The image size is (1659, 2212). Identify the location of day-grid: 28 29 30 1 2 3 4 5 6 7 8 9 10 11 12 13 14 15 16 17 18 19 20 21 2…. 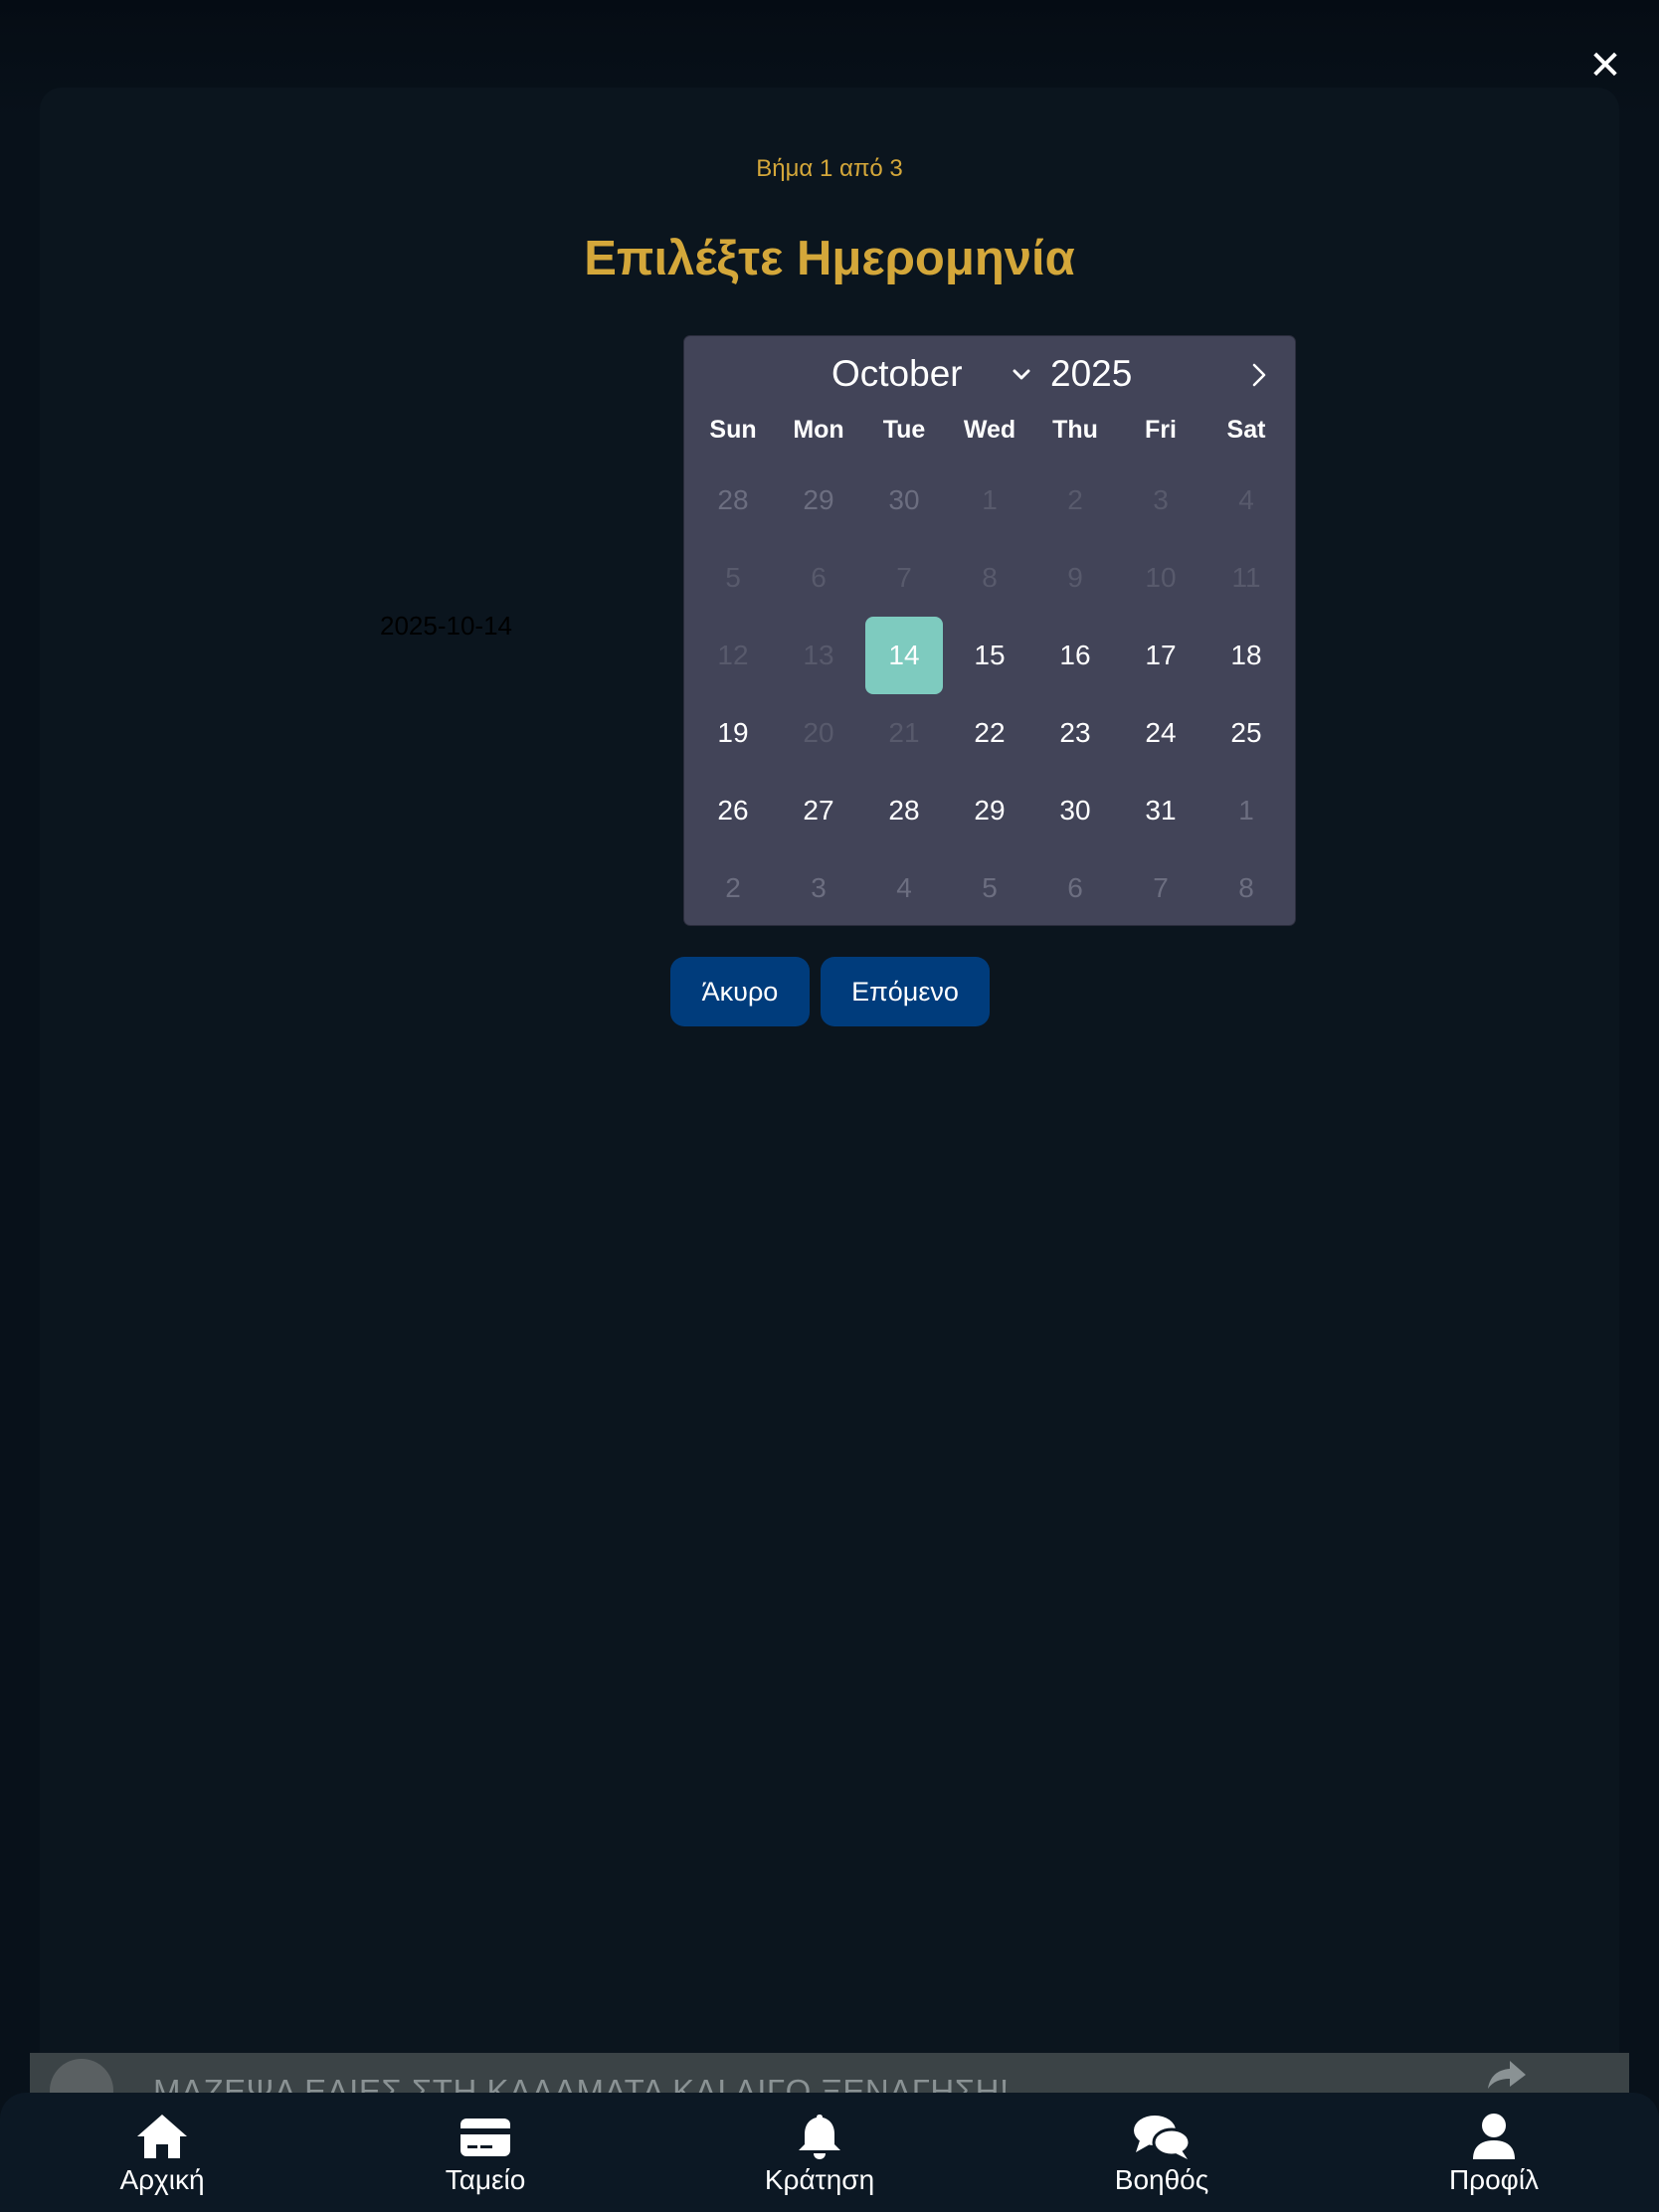
(989, 694).